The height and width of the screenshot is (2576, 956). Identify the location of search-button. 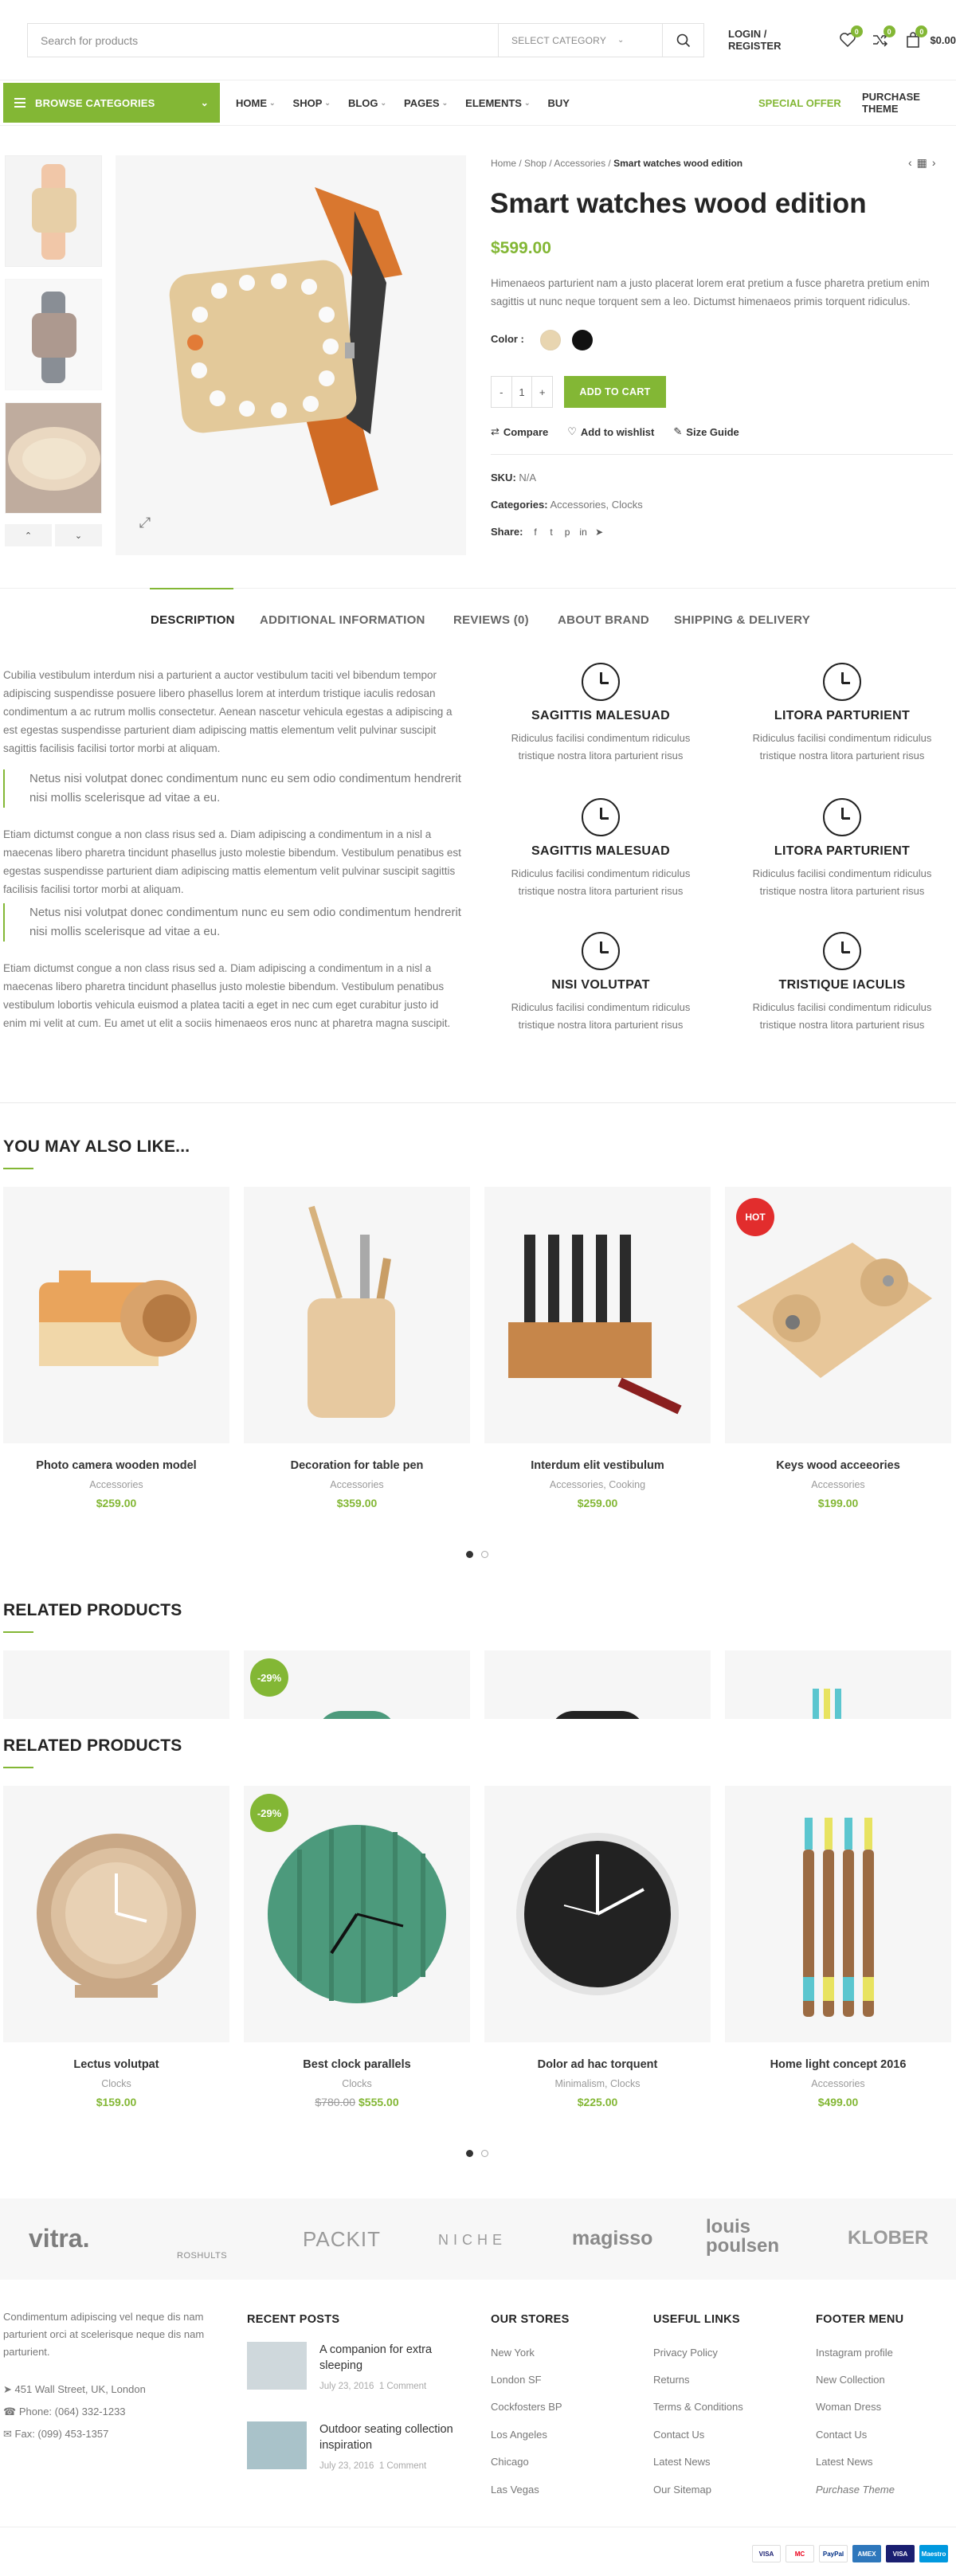
(682, 40).